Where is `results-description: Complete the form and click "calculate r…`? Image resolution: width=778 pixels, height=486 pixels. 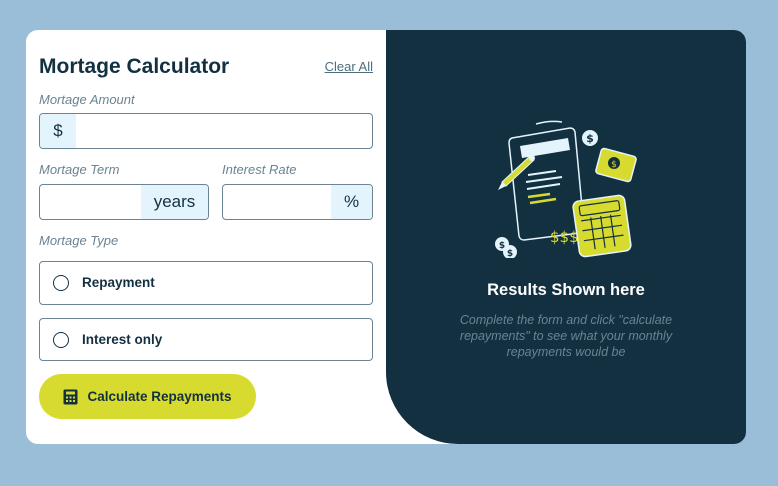 results-description: Complete the form and click "calculate r… is located at coordinates (566, 336).